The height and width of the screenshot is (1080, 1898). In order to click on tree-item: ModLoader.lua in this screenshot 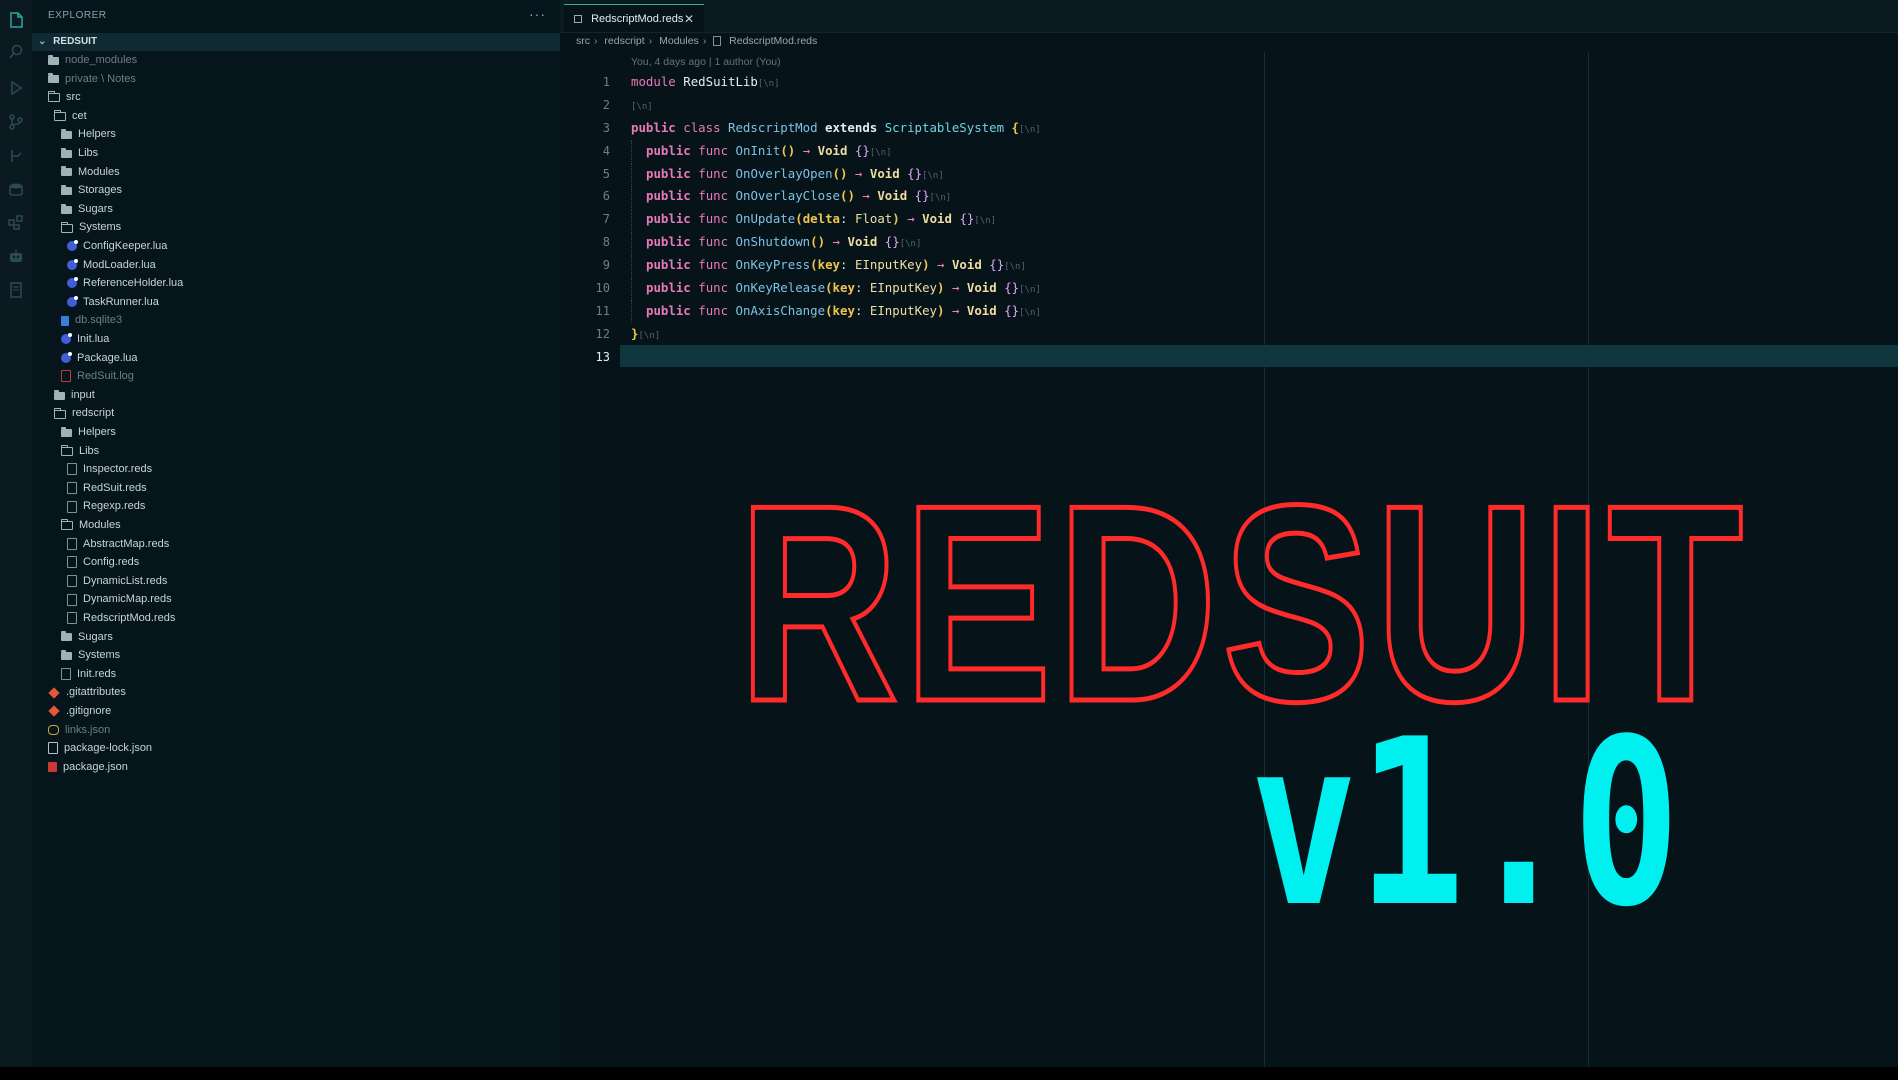, I will do `click(111, 265)`.